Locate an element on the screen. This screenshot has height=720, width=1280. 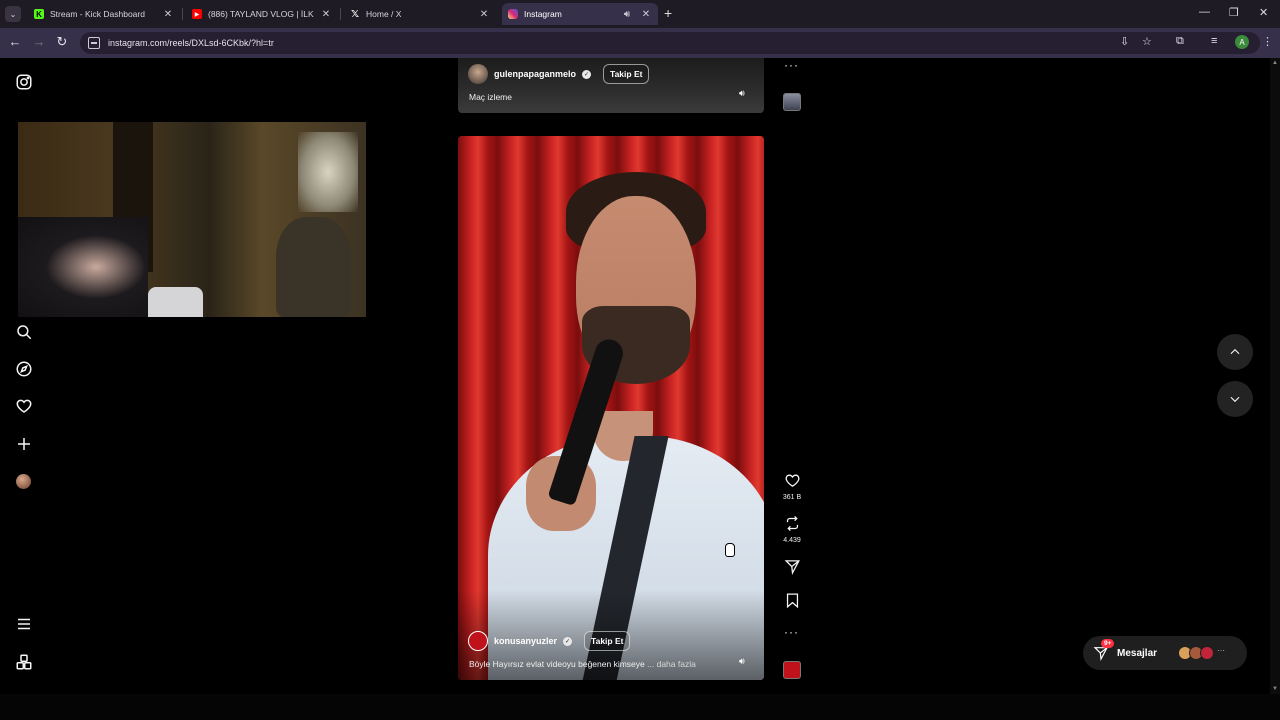
chevron-up-icon is located at coordinates (1235, 351).